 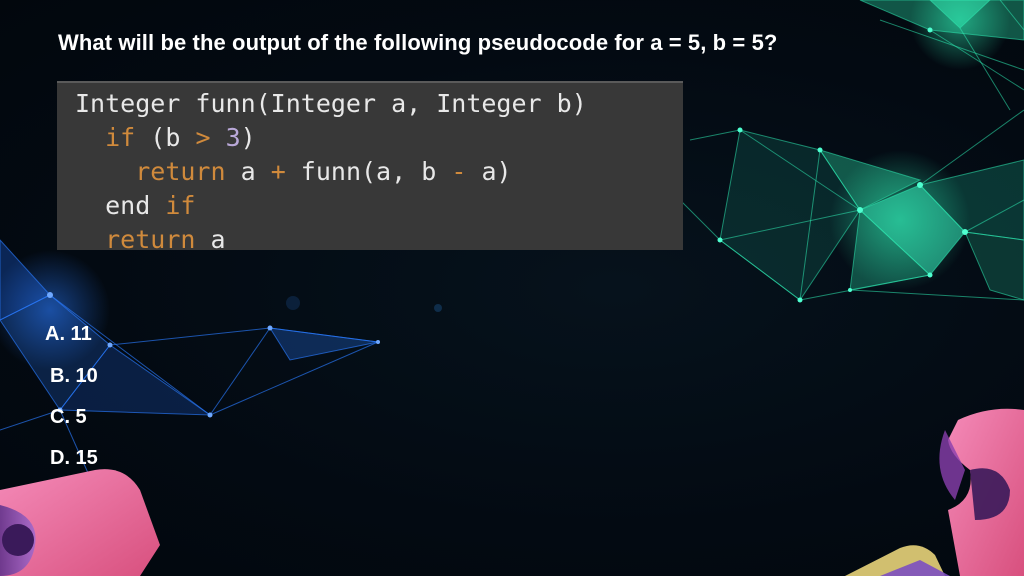 What do you see at coordinates (68, 334) in the screenshot?
I see `option-a: A. 11` at bounding box center [68, 334].